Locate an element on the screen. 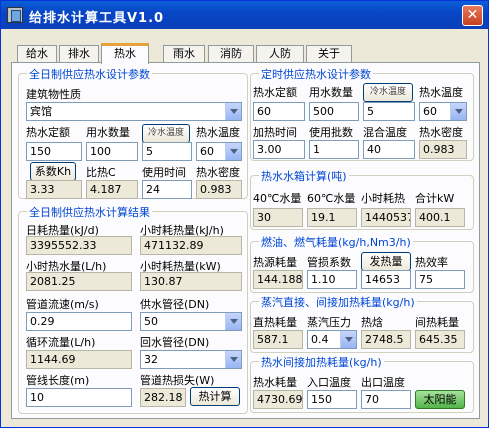 The image size is (489, 428). efficiency-label: 热效率 is located at coordinates (431, 262).